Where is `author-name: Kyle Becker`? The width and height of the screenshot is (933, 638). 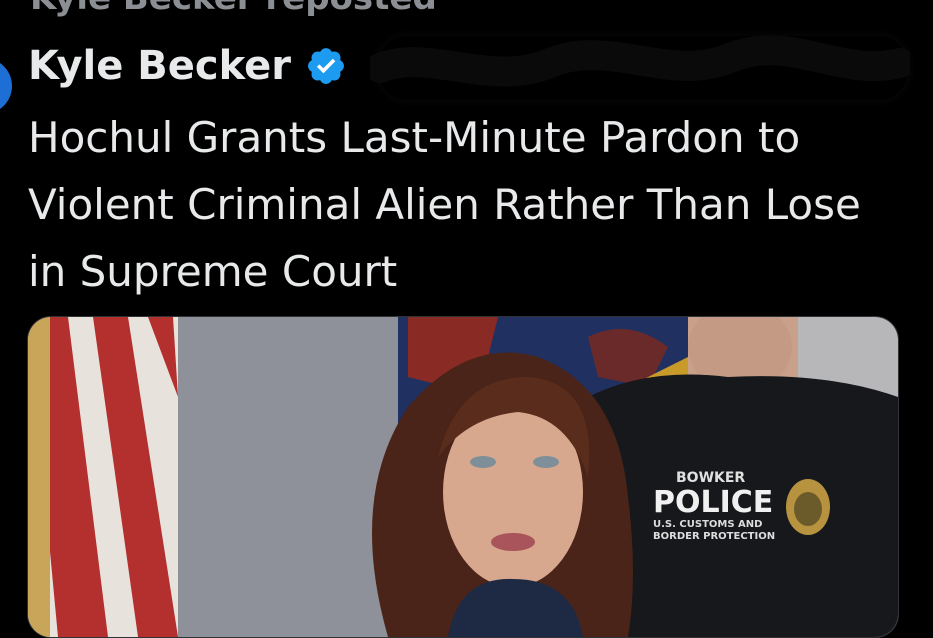
author-name: Kyle Becker is located at coordinates (159, 66).